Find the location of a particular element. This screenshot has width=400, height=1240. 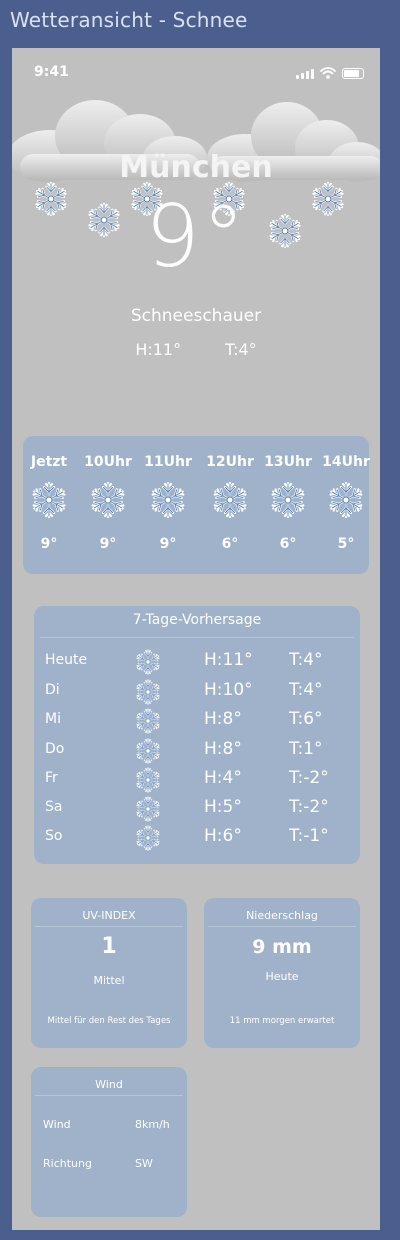

status-icons is located at coordinates (330, 73).